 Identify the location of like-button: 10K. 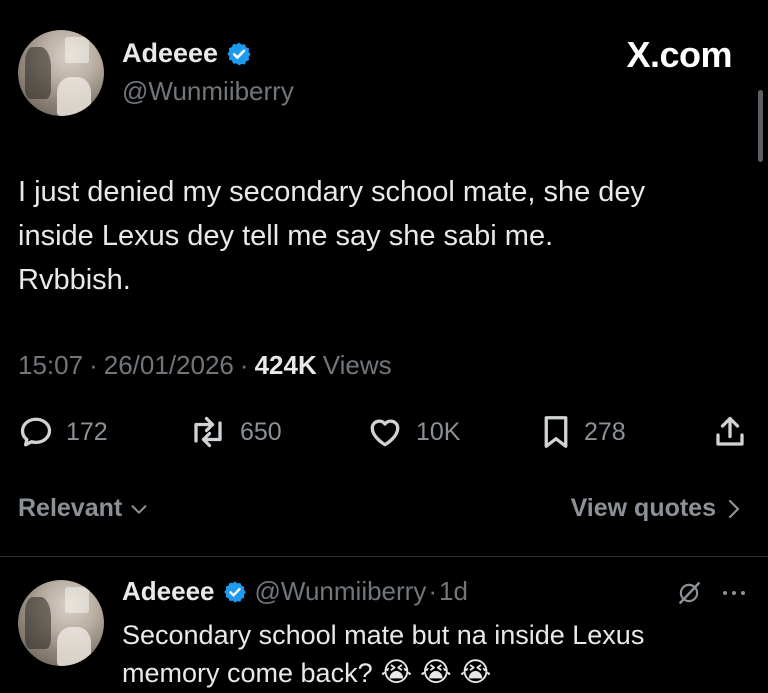
(413, 432).